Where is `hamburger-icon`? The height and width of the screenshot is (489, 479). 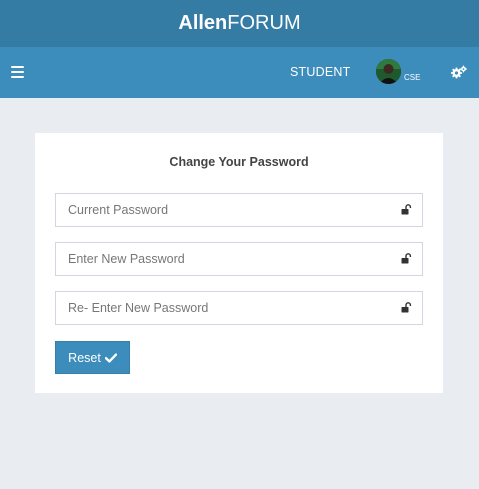 hamburger-icon is located at coordinates (17, 72).